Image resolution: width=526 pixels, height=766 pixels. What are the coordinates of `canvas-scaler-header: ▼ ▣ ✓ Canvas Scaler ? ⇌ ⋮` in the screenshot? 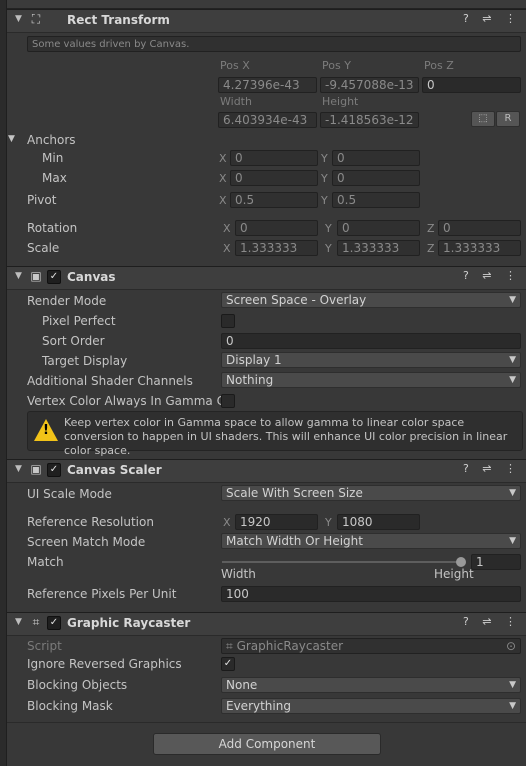 It's located at (266, 471).